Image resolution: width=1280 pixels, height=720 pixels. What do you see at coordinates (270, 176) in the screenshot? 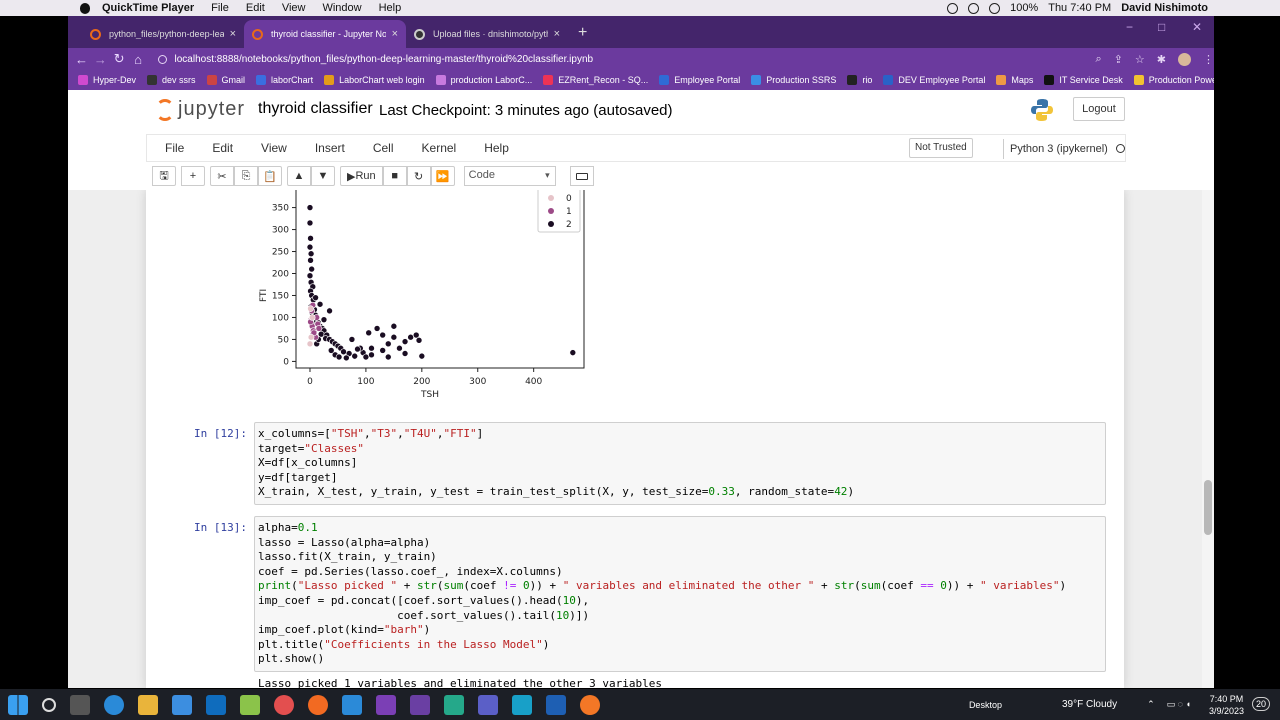
I see `paste-button: 📋` at bounding box center [270, 176].